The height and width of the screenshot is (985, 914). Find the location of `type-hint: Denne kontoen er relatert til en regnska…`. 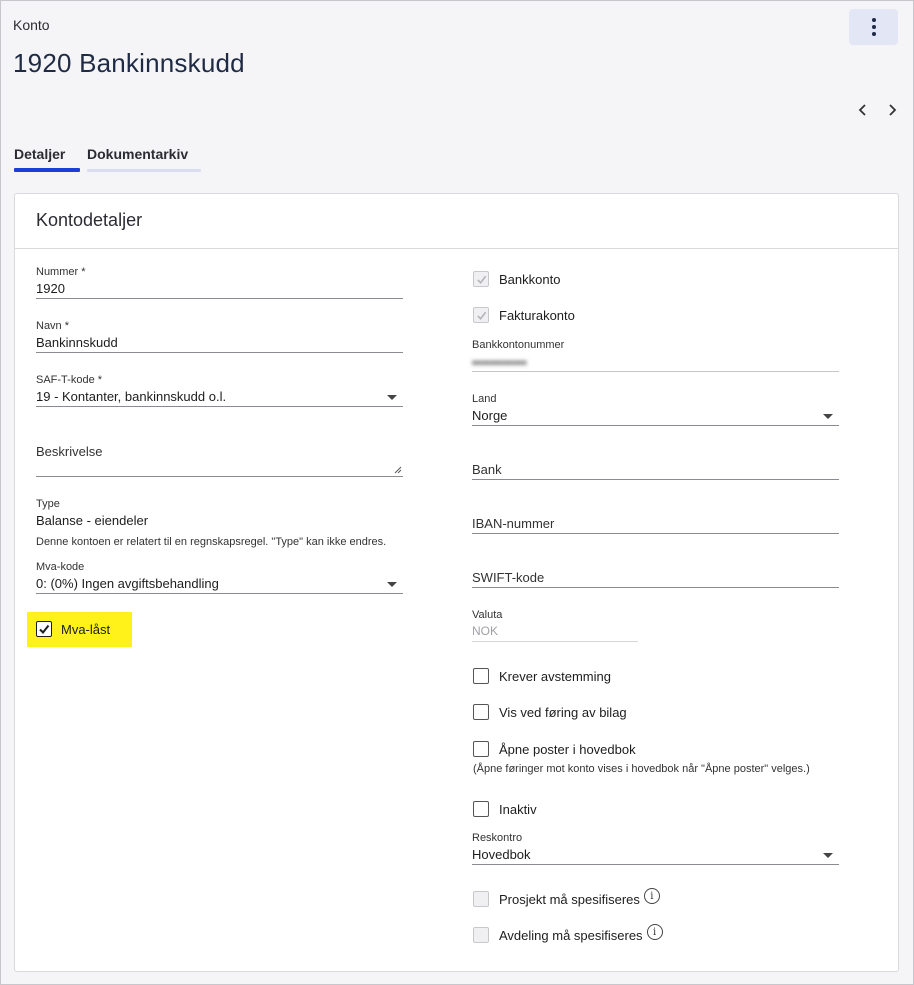

type-hint: Denne kontoen er relatert til en regnska… is located at coordinates (211, 542).